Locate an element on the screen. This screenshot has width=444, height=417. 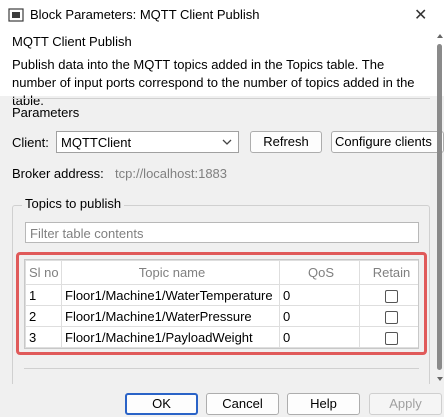
topics-group-label: Topics to publish is located at coordinates (73, 203).